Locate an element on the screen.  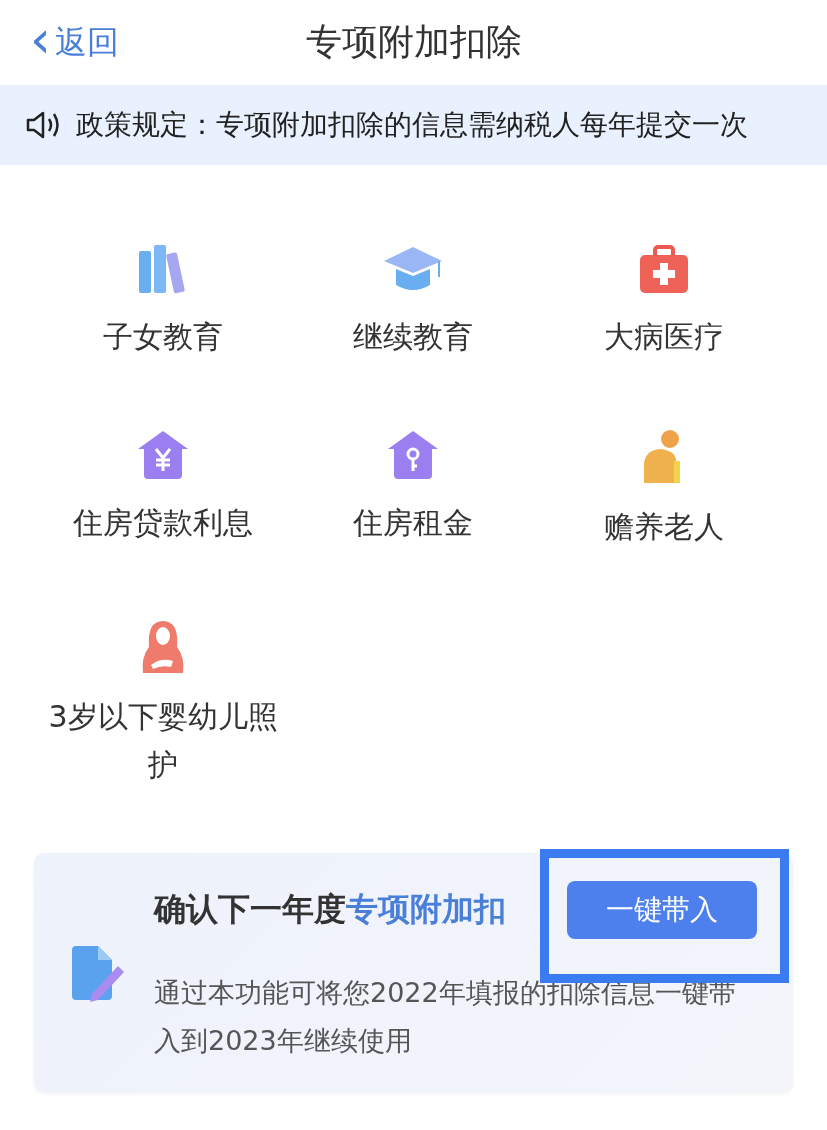
notice-text: 政策规定：专项附加扣除的信息需纳税人每年提交一次 is located at coordinates (412, 125).